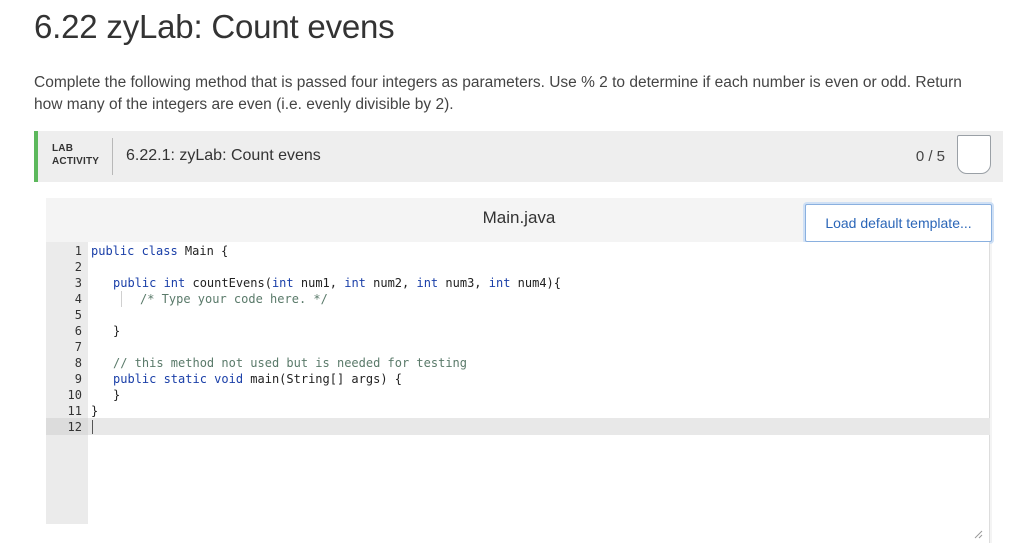 Image resolution: width=1024 pixels, height=557 pixels. Describe the element at coordinates (78, 251) in the screenshot. I see `line-number: 1` at that location.